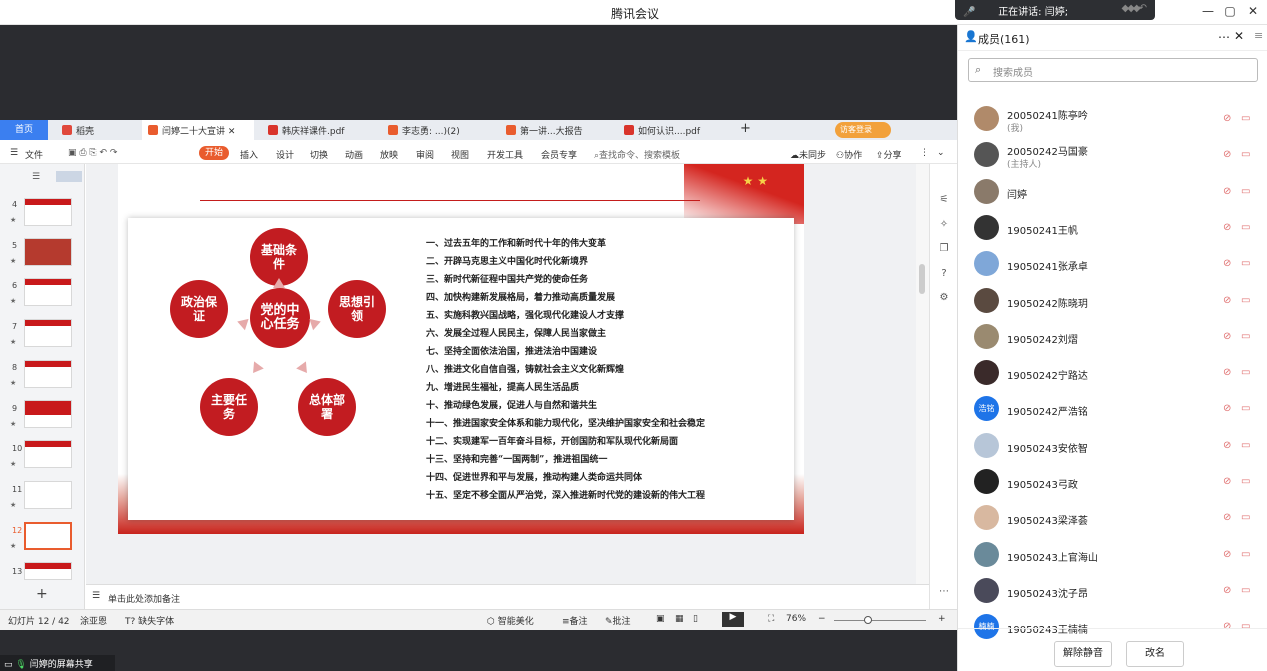 This screenshot has width=1267, height=671. What do you see at coordinates (214, 153) in the screenshot?
I see `menu-start: 开始` at bounding box center [214, 153].